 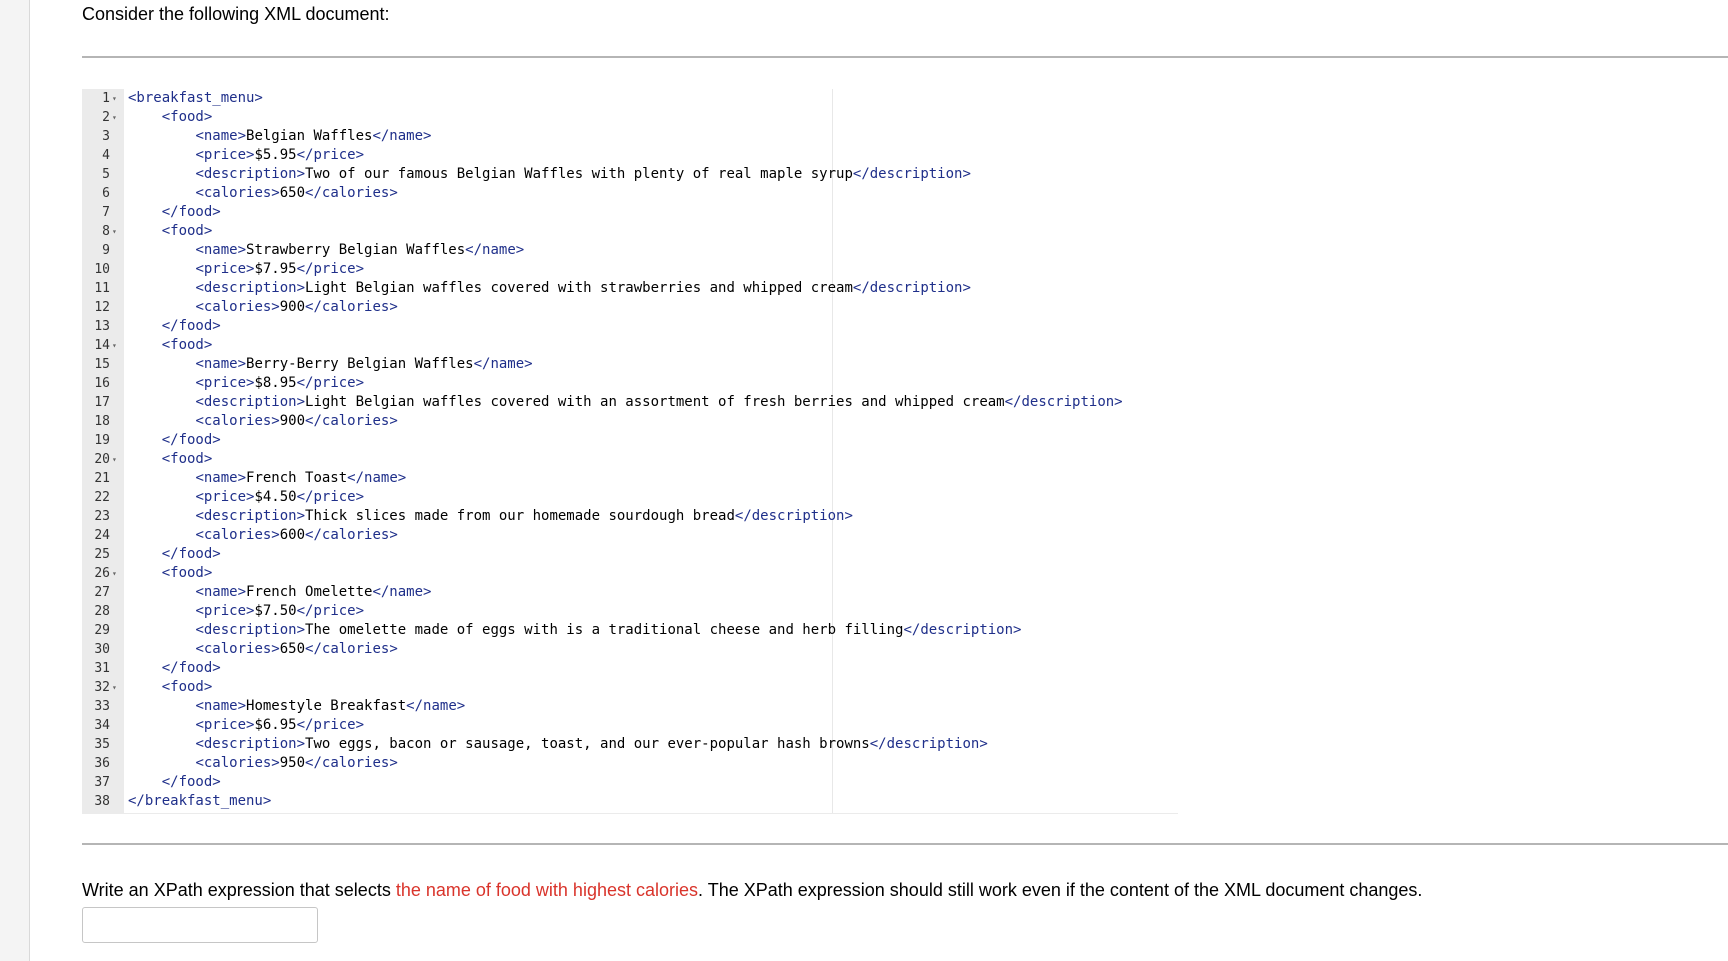 I want to click on line-number: 33, so click(x=102, y=706).